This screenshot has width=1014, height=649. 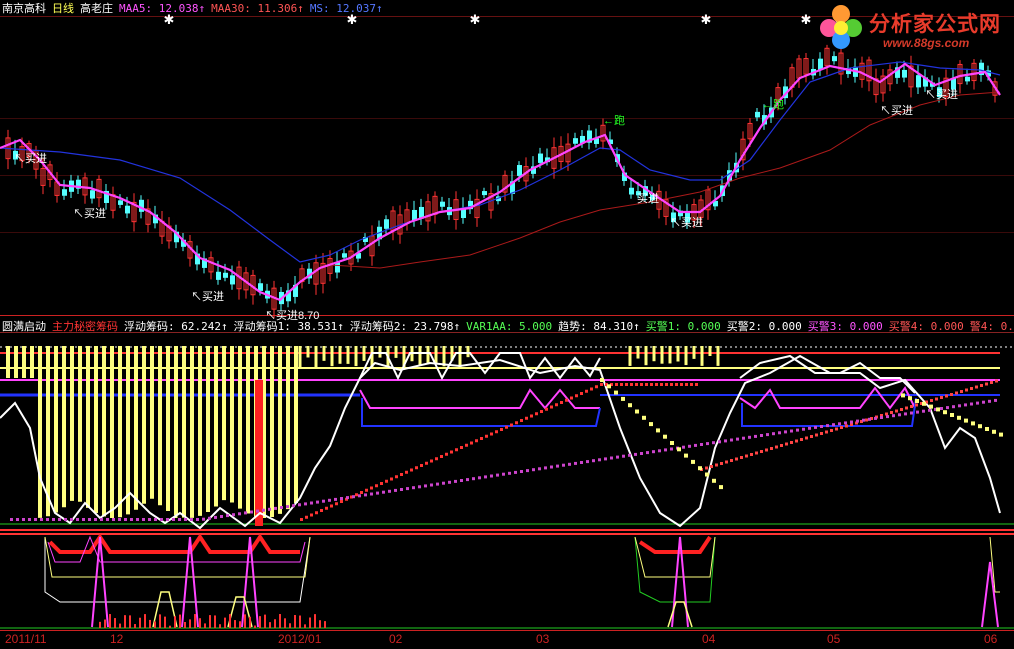 What do you see at coordinates (709, 639) in the screenshot?
I see `axis-label-04: 04` at bounding box center [709, 639].